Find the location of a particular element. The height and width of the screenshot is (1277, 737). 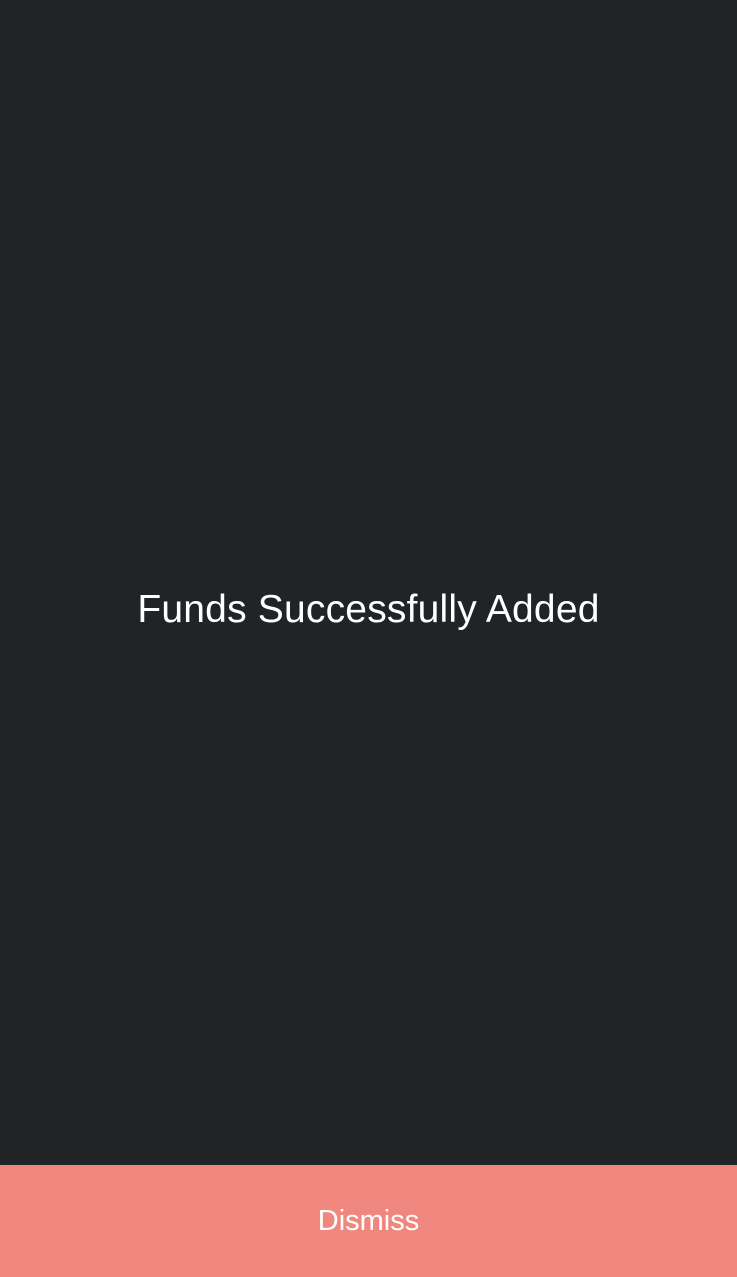

success-message: Funds Successfully Added is located at coordinates (368, 609).